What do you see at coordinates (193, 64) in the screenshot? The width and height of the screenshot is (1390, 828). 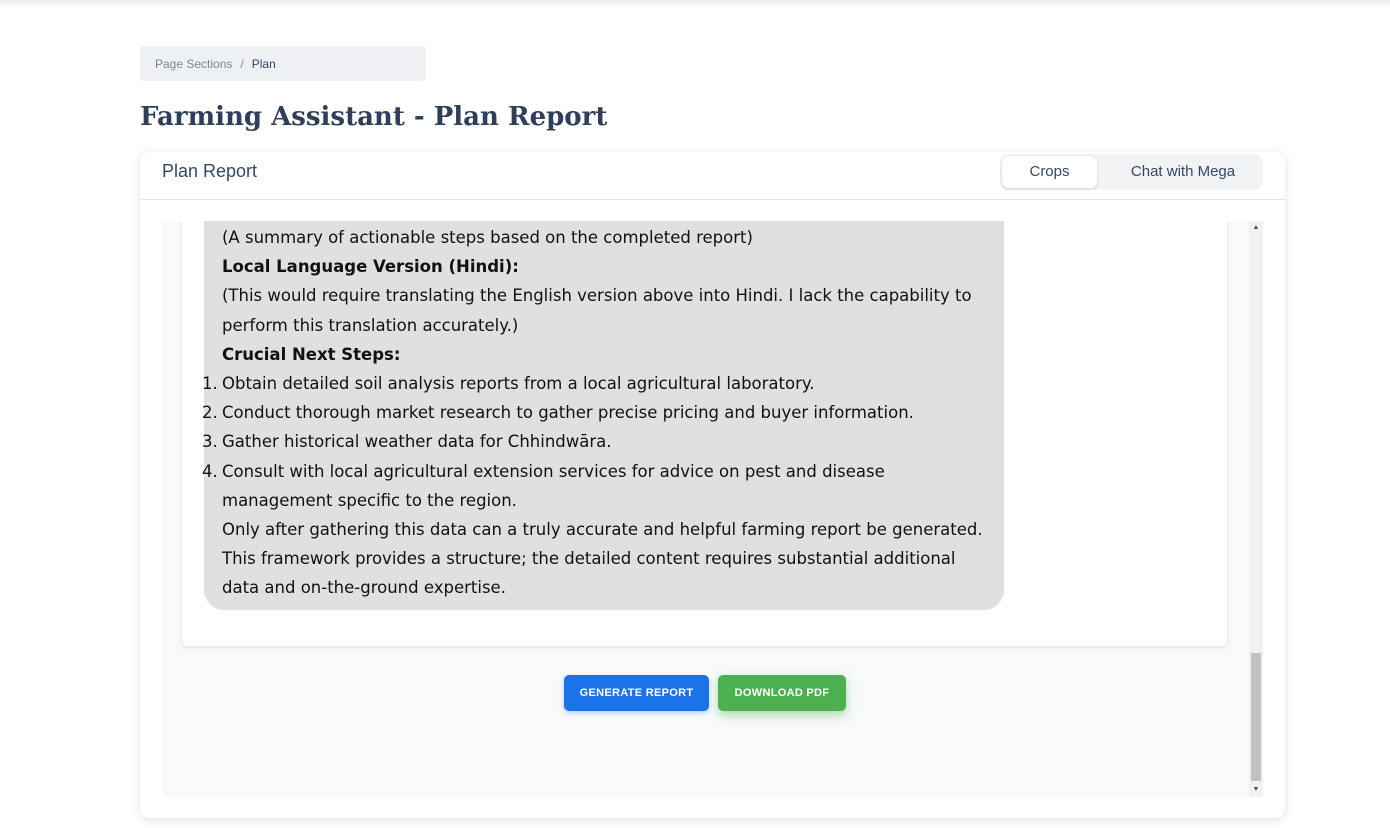 I see `breadcrumb-parent-link: Page Sections` at bounding box center [193, 64].